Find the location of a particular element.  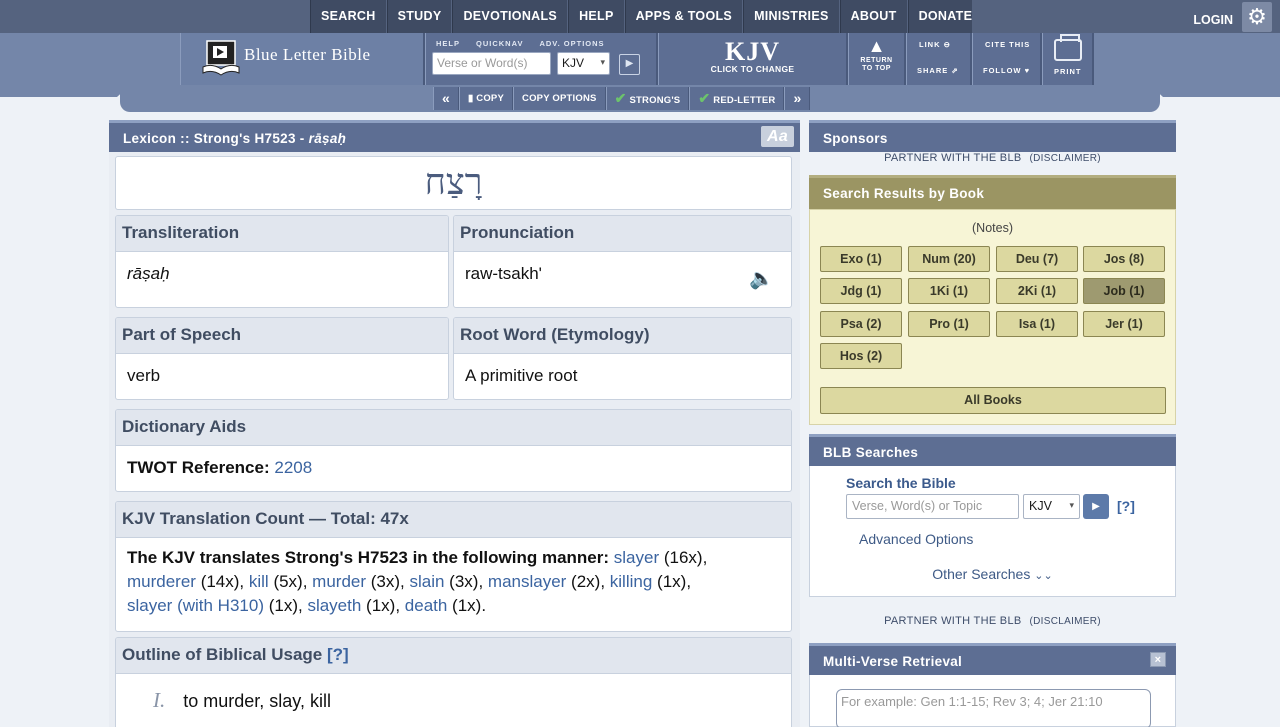

search-help-link: [?] is located at coordinates (1126, 506).